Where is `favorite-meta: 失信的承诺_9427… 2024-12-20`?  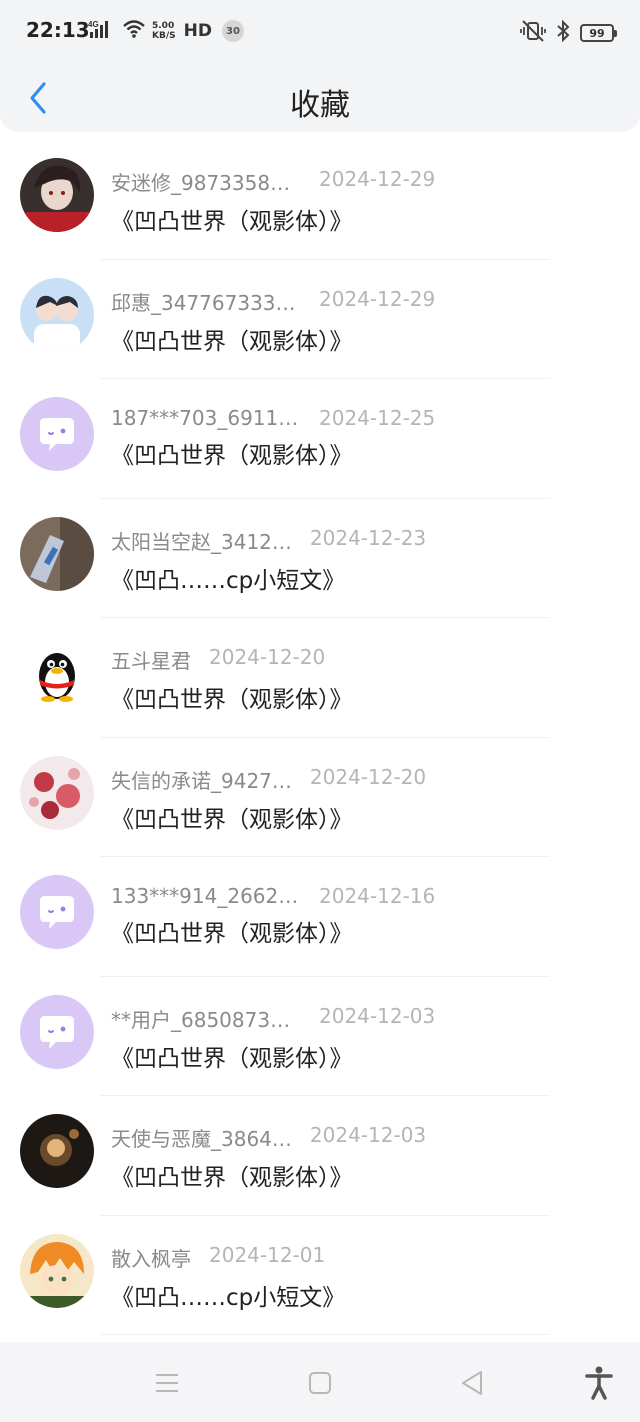 favorite-meta: 失信的承诺_9427… 2024-12-20 is located at coordinates (268, 779).